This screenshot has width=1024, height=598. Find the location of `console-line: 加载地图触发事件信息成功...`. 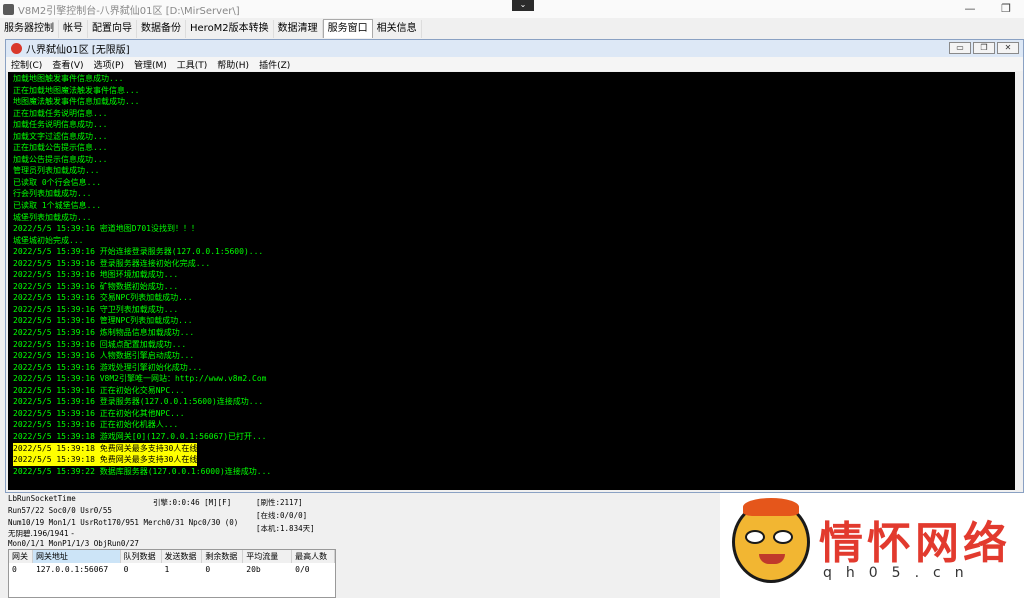

console-line: 加载地图触发事件信息成功... is located at coordinates (68, 78).